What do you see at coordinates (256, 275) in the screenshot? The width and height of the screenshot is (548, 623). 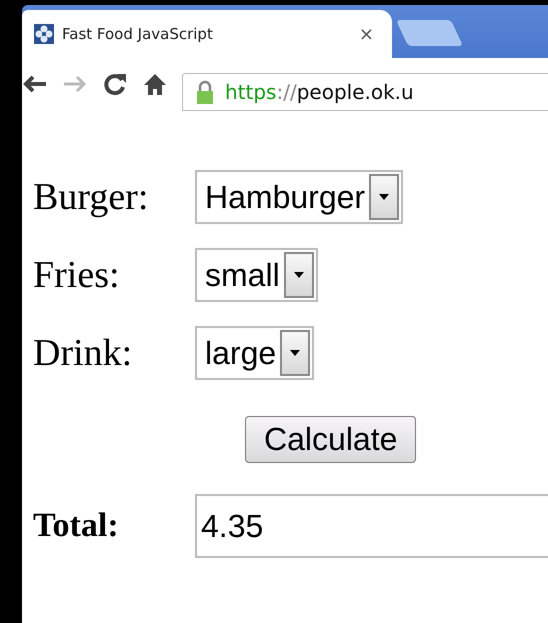 I see `dropdown: small` at bounding box center [256, 275].